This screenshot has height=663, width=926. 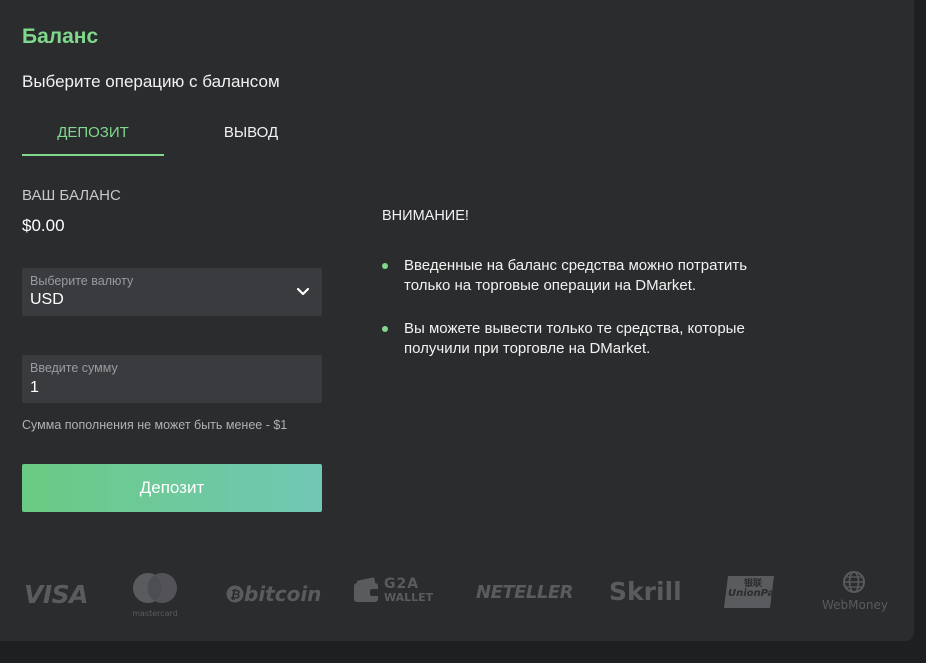 I want to click on unionpay-logo: 银联 UnionPay, so click(x=751, y=592).